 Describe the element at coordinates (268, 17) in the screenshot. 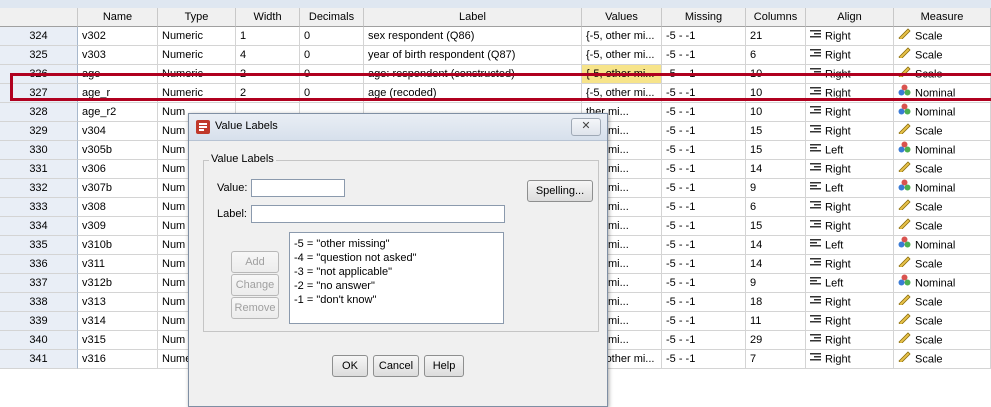

I see `header-width: Width` at that location.